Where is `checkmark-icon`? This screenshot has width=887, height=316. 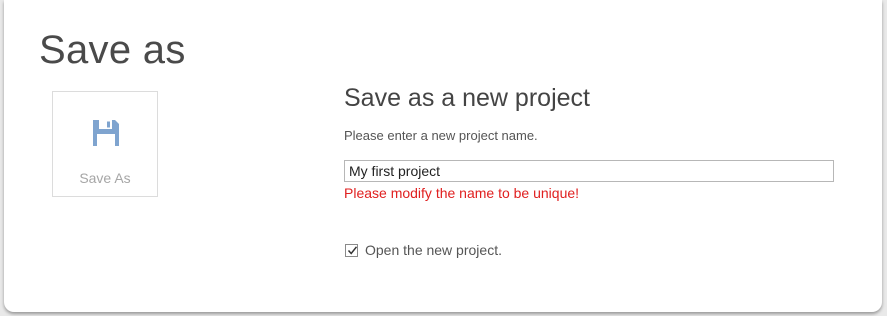 checkmark-icon is located at coordinates (352, 250).